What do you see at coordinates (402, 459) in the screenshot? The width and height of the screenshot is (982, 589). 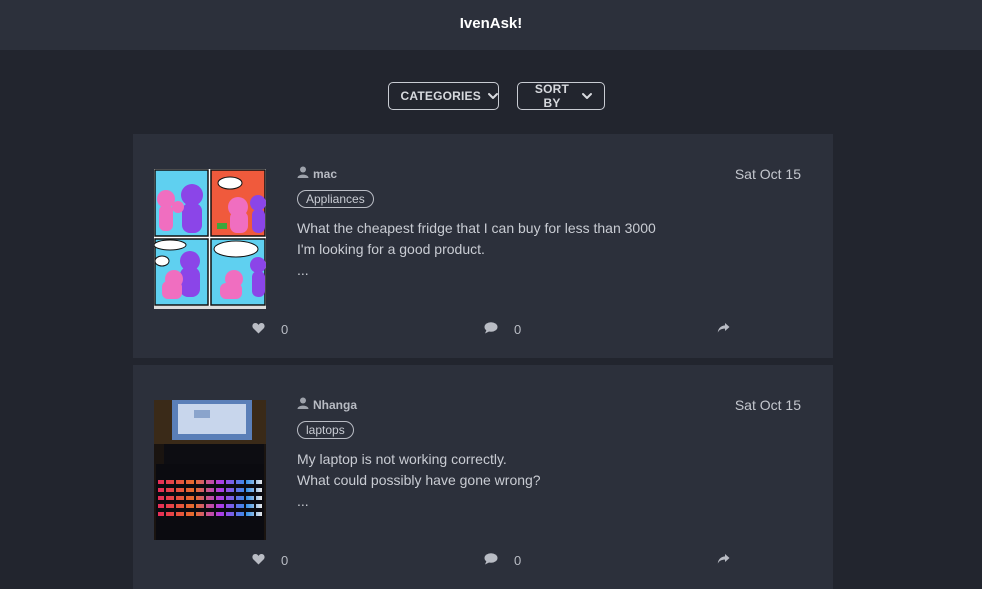 I see `post-line: My laptop is not working correctly.` at bounding box center [402, 459].